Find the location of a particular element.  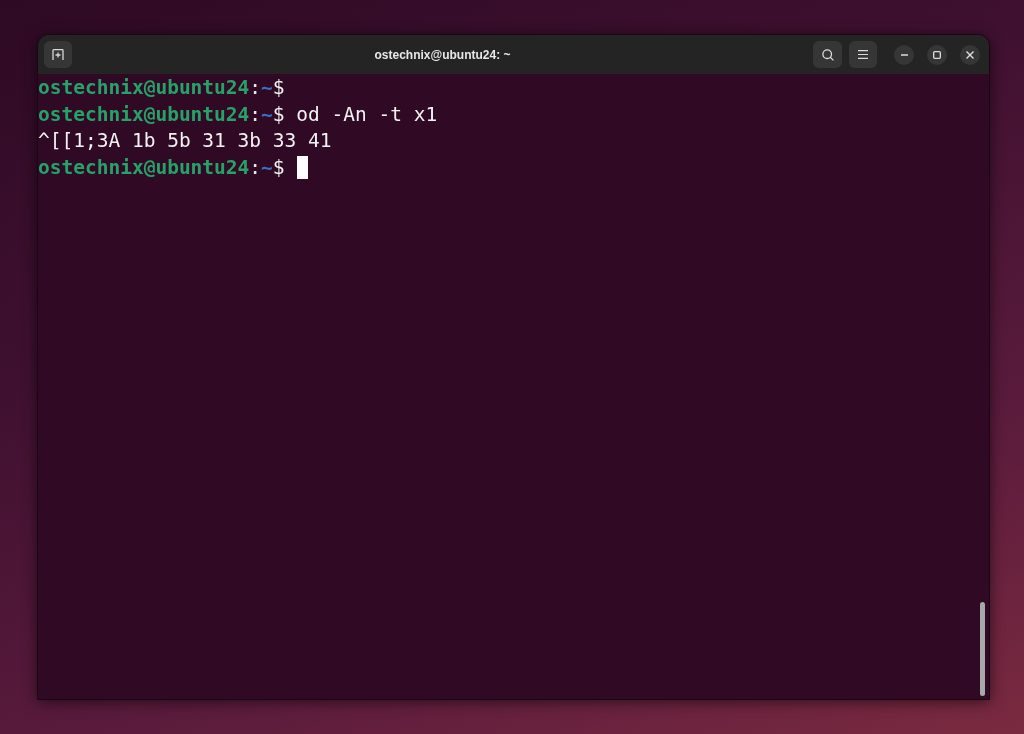

search-icon is located at coordinates (827, 54).